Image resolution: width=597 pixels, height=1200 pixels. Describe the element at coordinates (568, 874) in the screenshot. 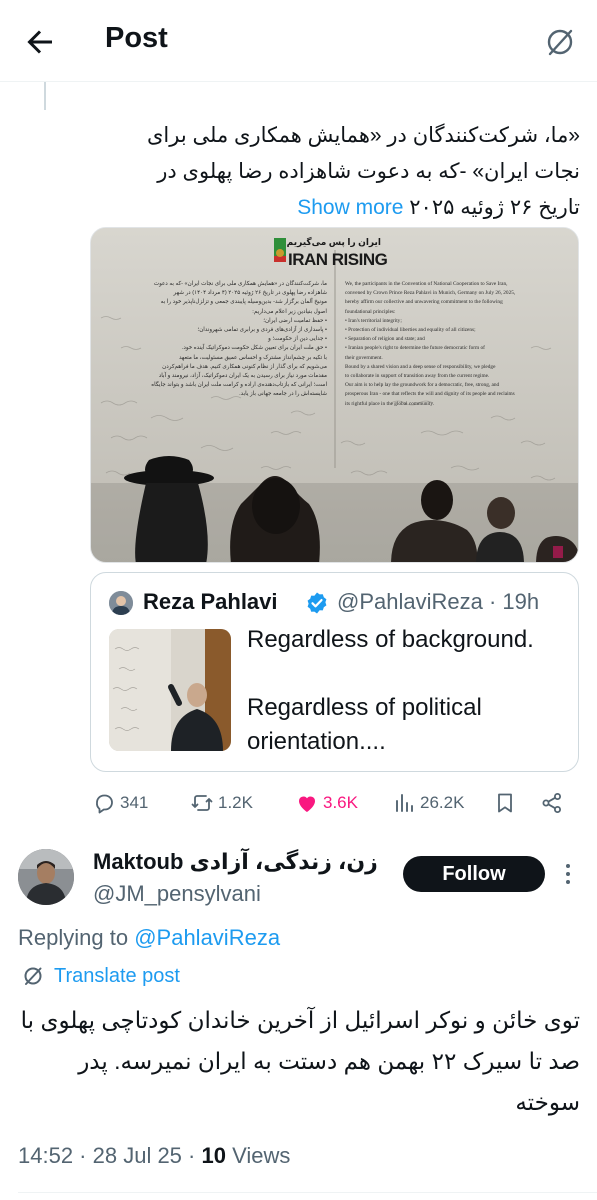

I see `more-options-icon` at that location.